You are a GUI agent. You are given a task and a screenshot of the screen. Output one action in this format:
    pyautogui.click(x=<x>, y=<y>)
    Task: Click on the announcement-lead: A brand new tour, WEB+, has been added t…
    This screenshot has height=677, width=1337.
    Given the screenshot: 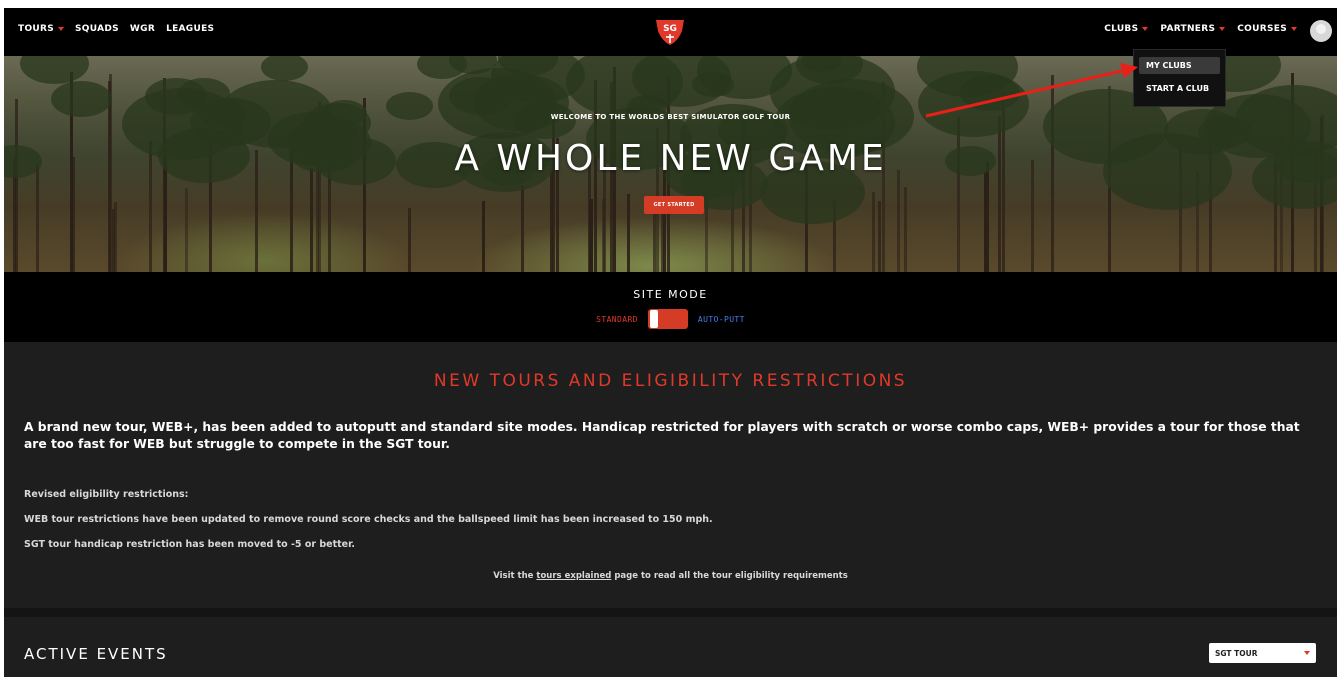 What is the action you would take?
    pyautogui.click(x=662, y=435)
    